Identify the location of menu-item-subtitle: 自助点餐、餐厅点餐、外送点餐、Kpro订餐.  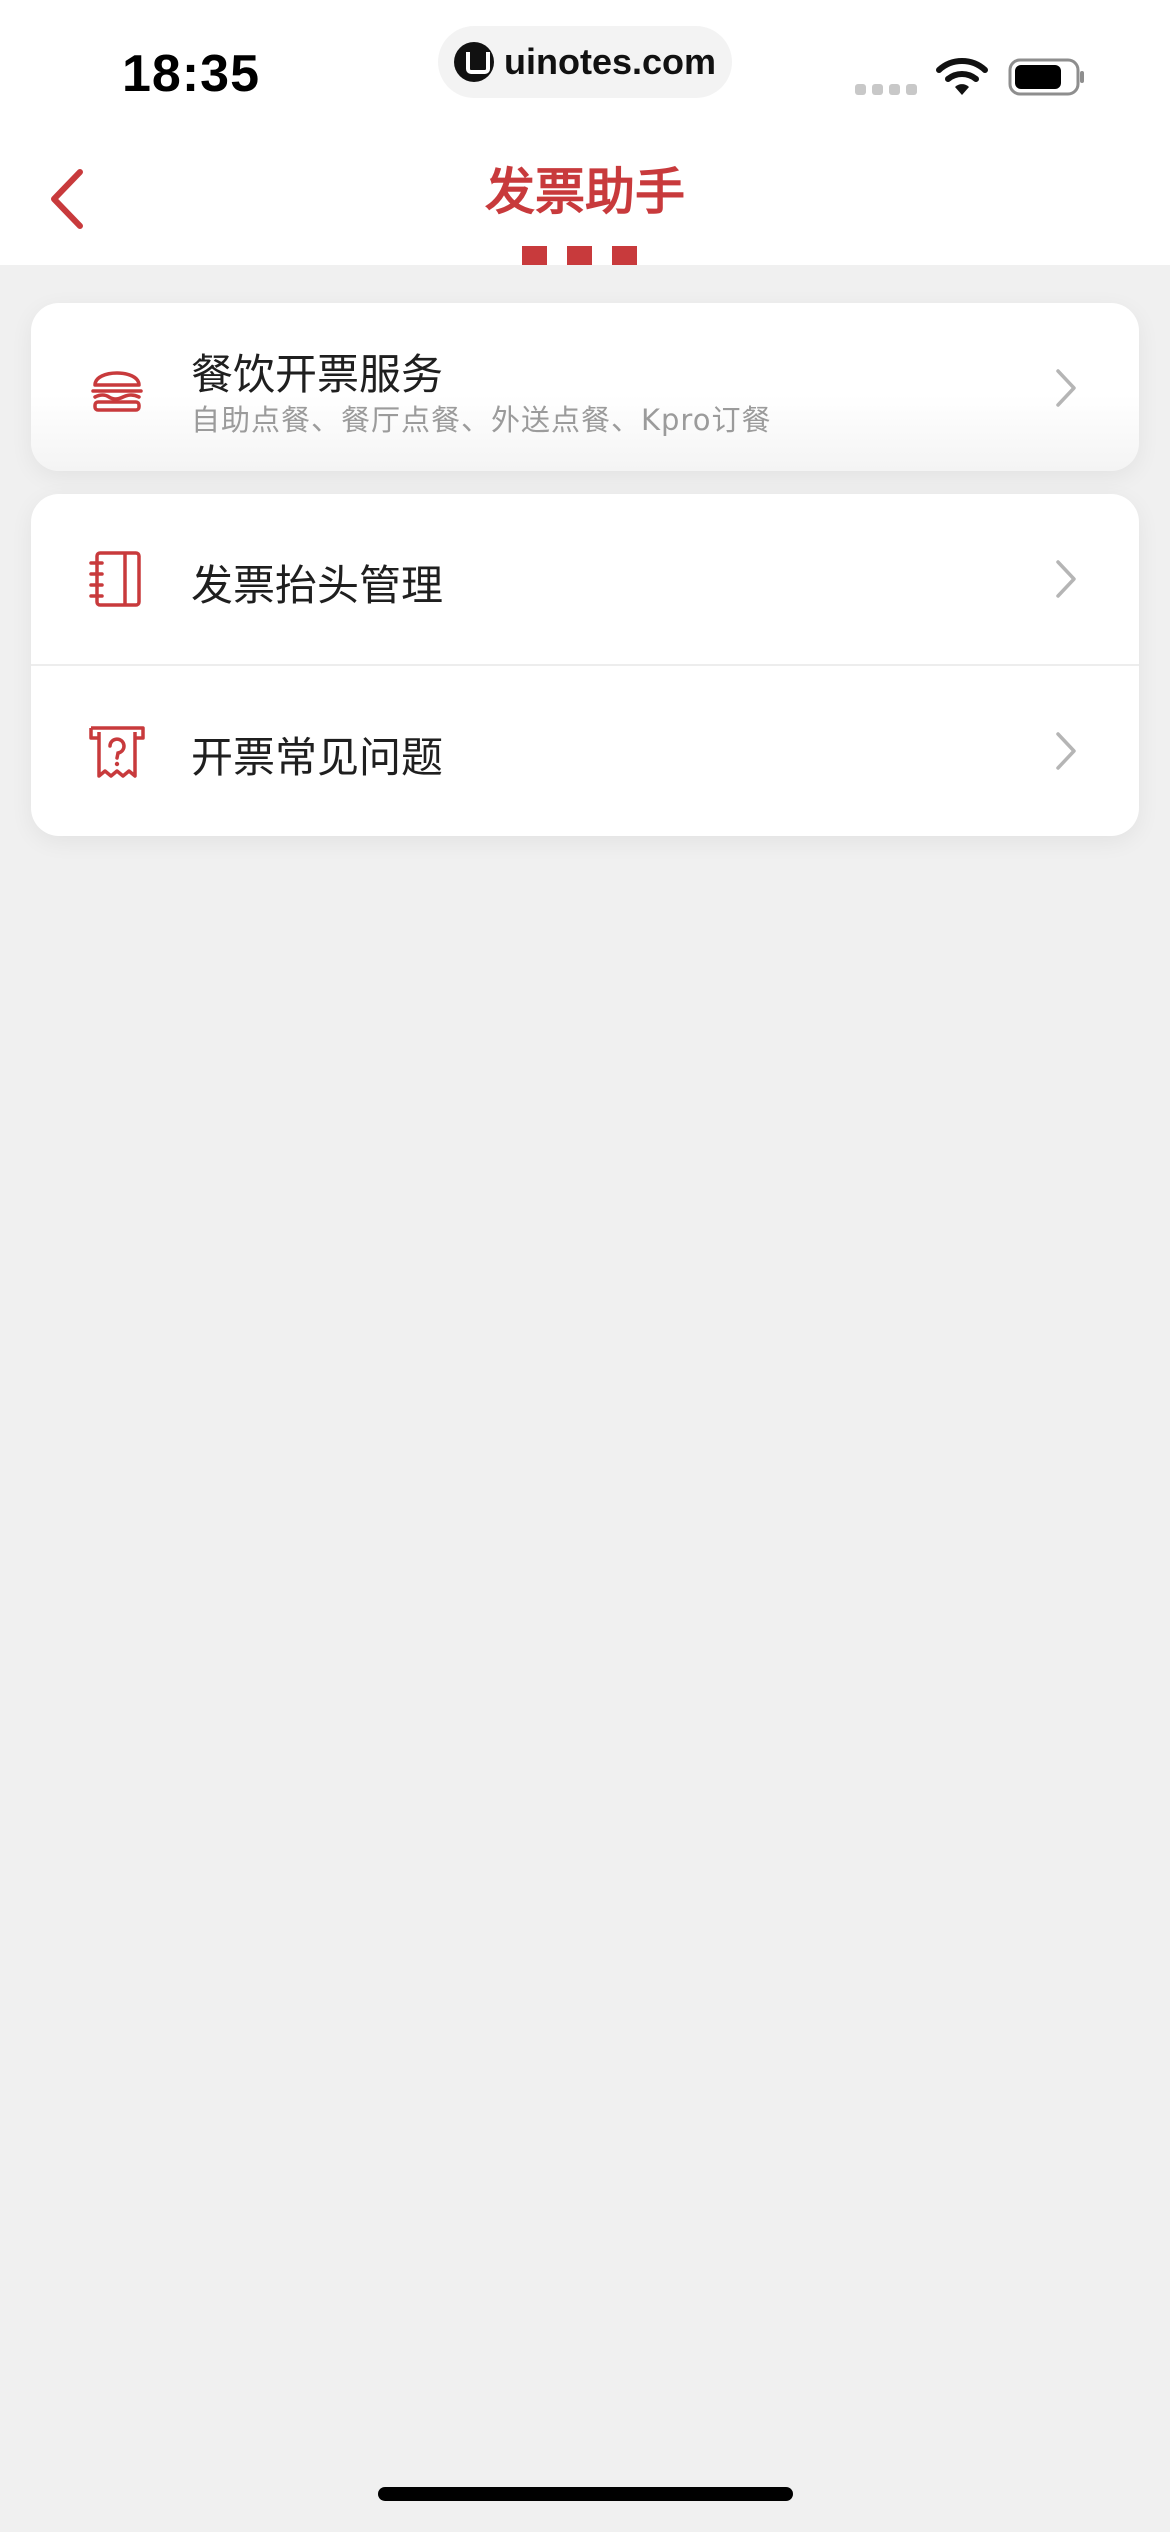
(481, 420).